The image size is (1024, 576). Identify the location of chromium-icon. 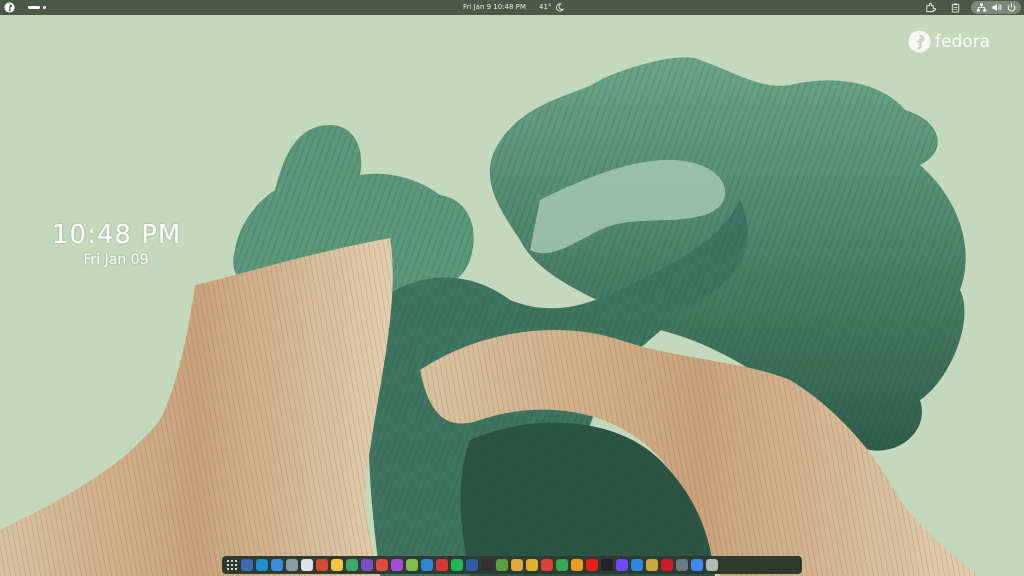
(277, 565).